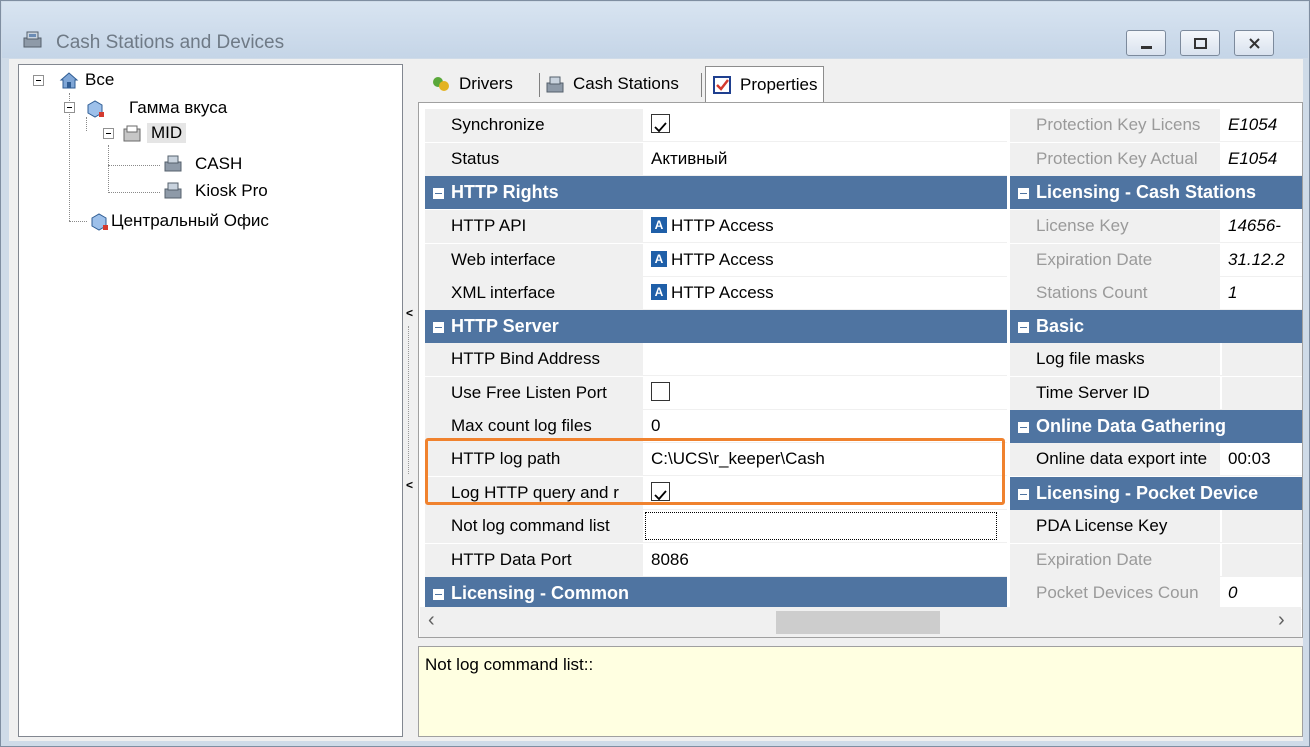 This screenshot has width=1310, height=747. Describe the element at coordinates (1156, 125) in the screenshot. I see `property-row-protection-key-license: Protection Key Licens E1054` at that location.